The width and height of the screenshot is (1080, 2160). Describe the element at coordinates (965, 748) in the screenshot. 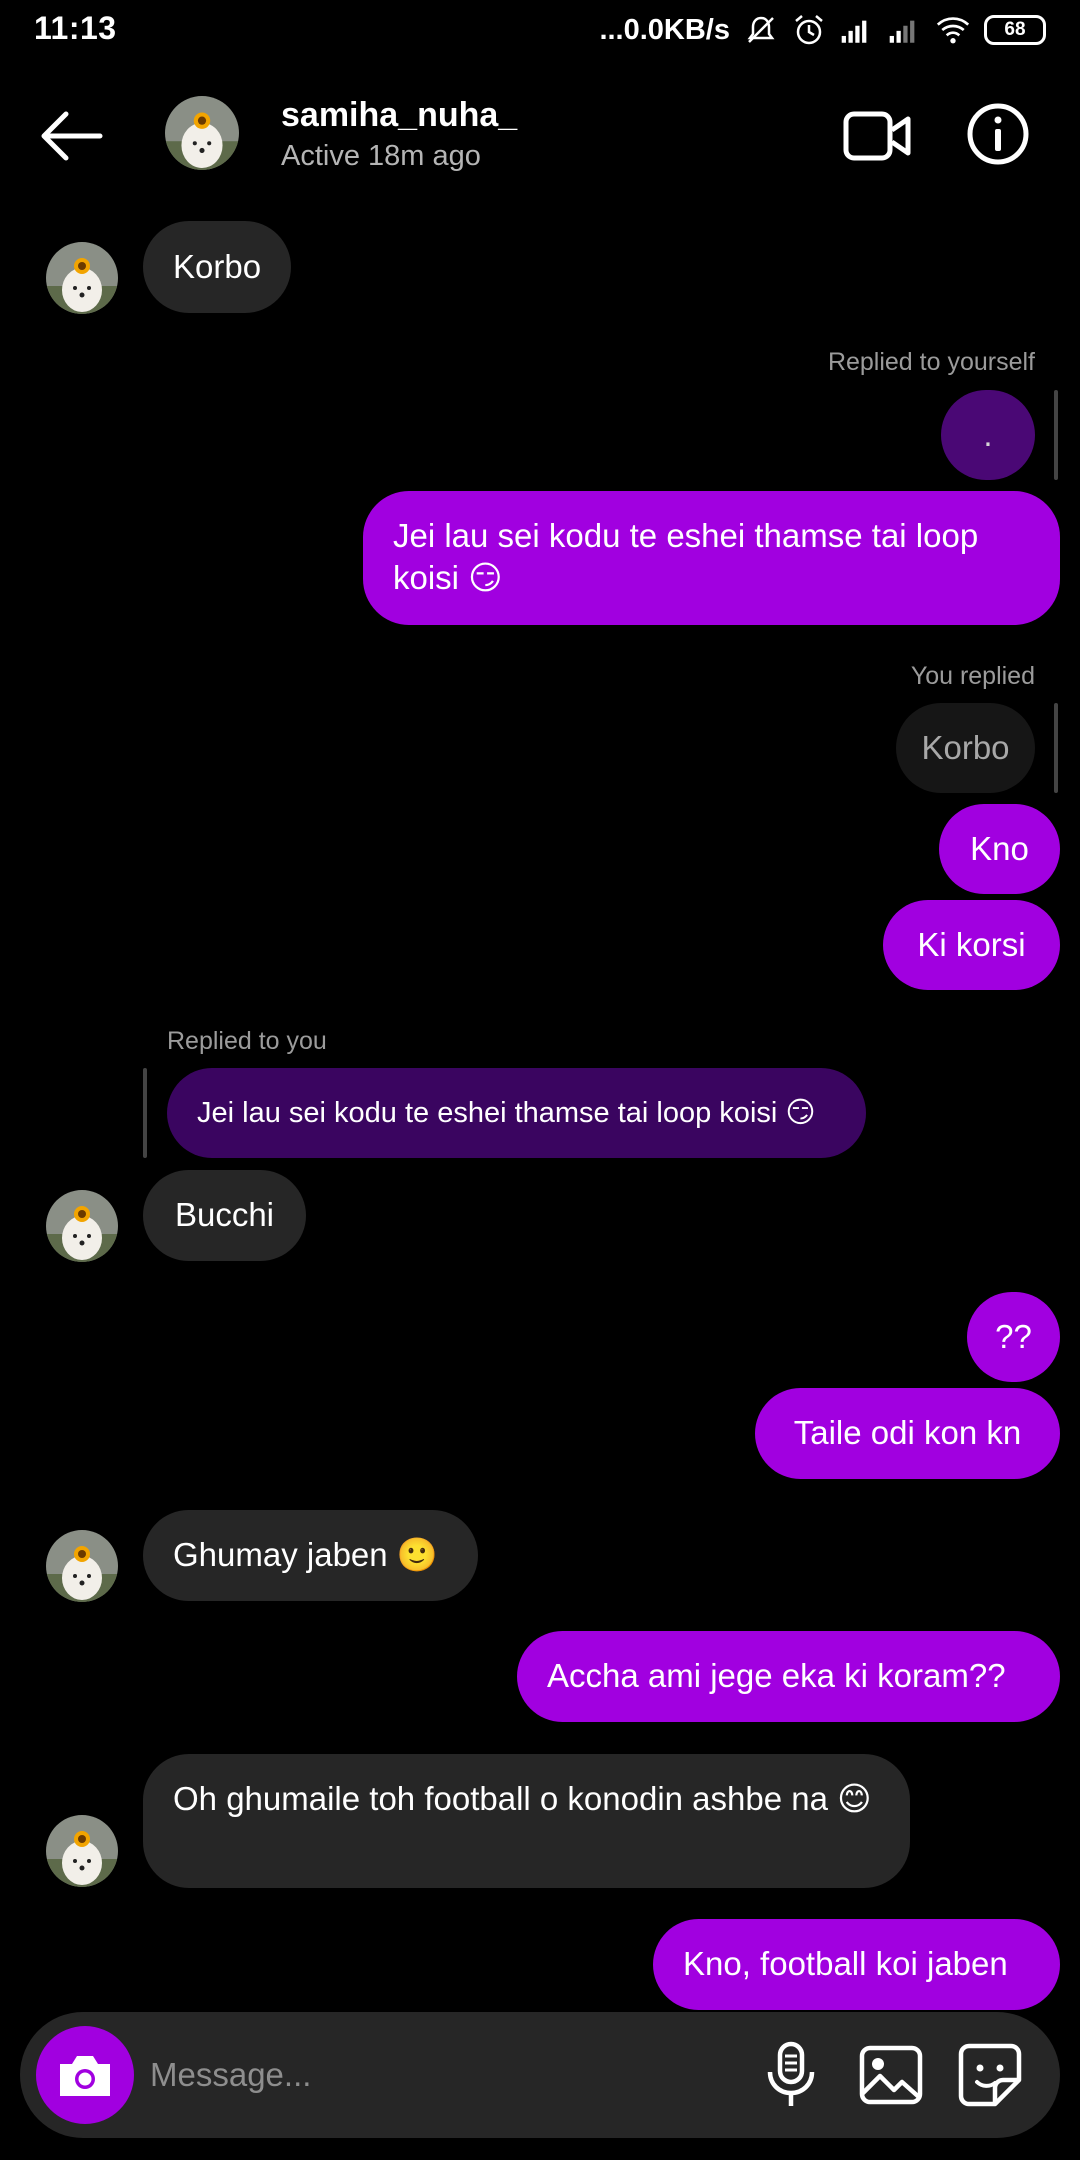

I see `quoted-message: Korbo` at that location.